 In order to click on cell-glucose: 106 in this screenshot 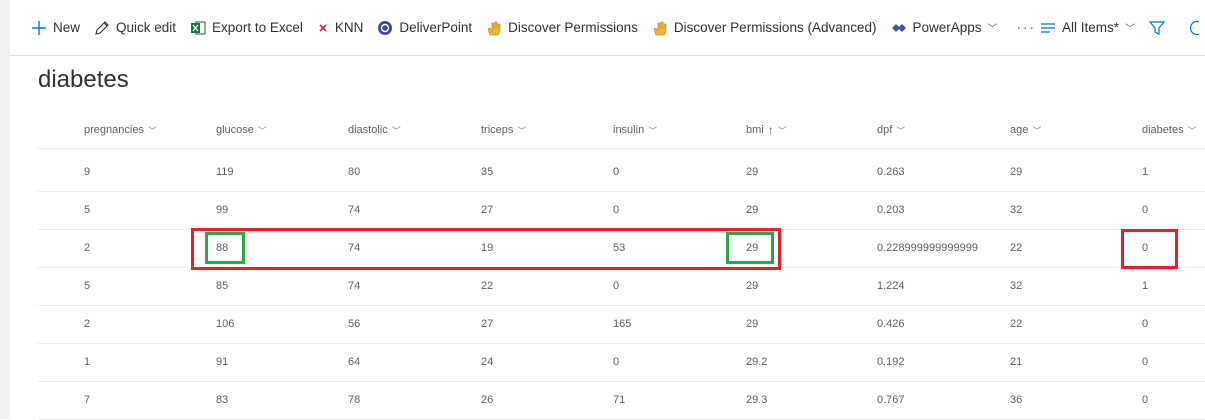, I will do `click(225, 324)`.